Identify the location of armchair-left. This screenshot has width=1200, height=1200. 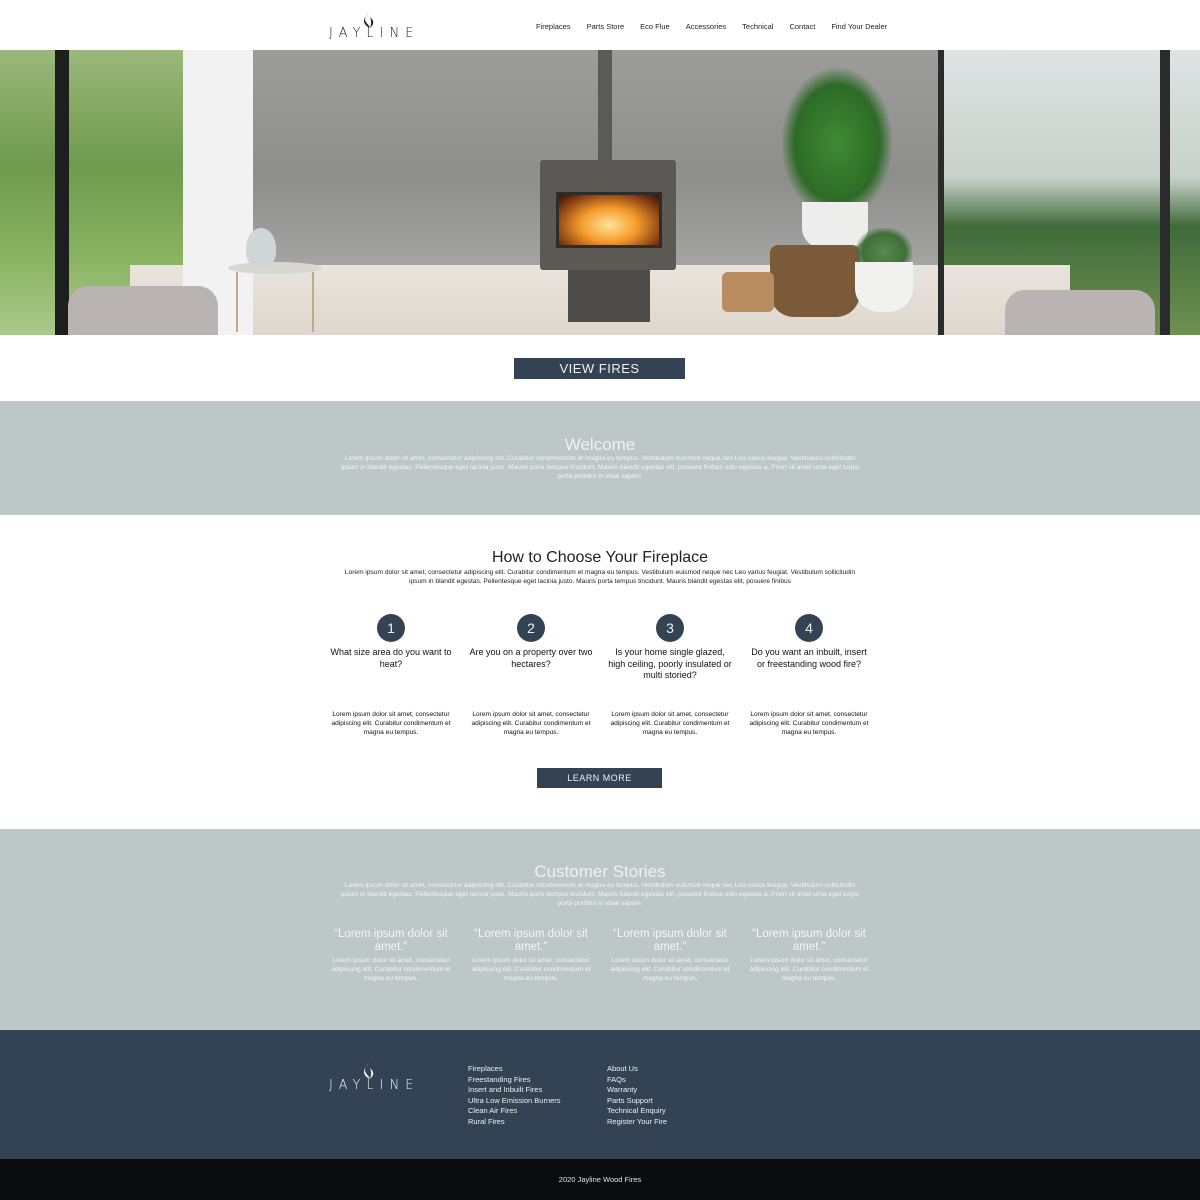
(143, 310).